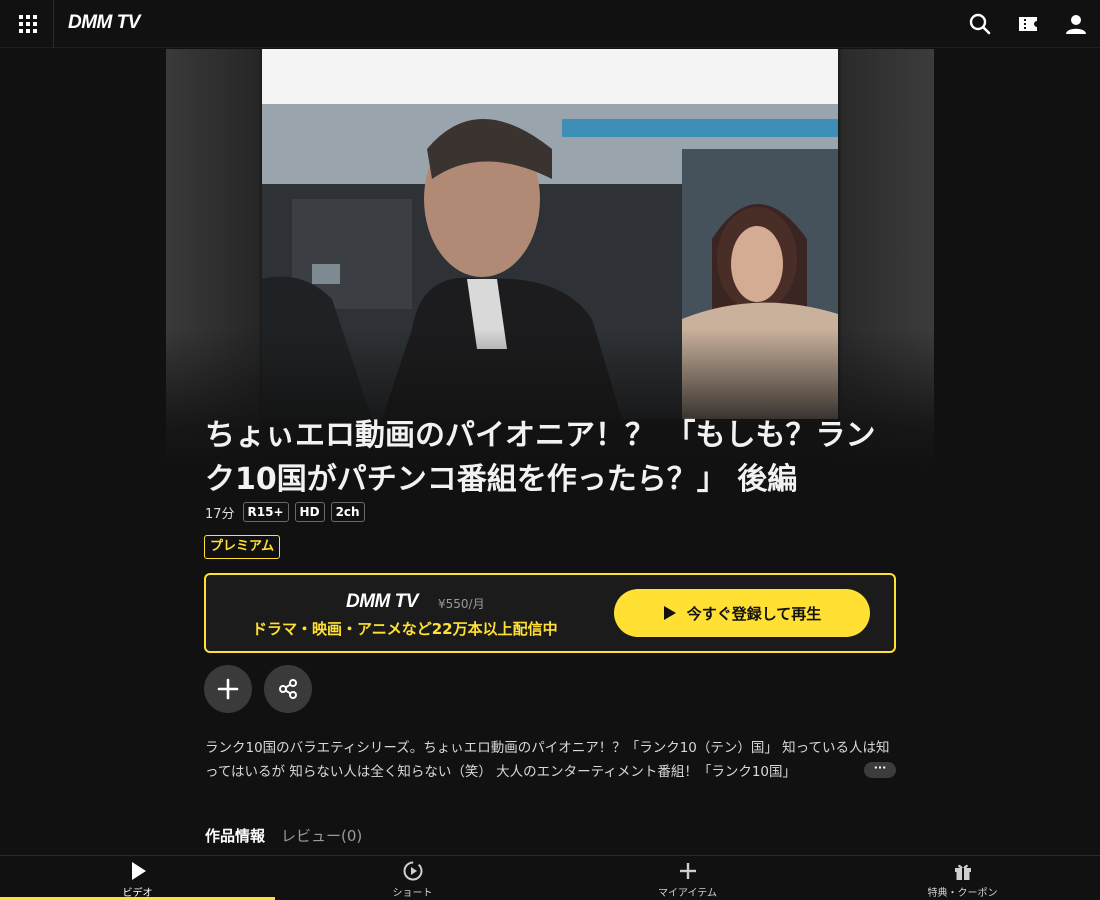 Image resolution: width=1100 pixels, height=900 pixels. Describe the element at coordinates (242, 547) in the screenshot. I see `premium-badge: プレミアム` at that location.